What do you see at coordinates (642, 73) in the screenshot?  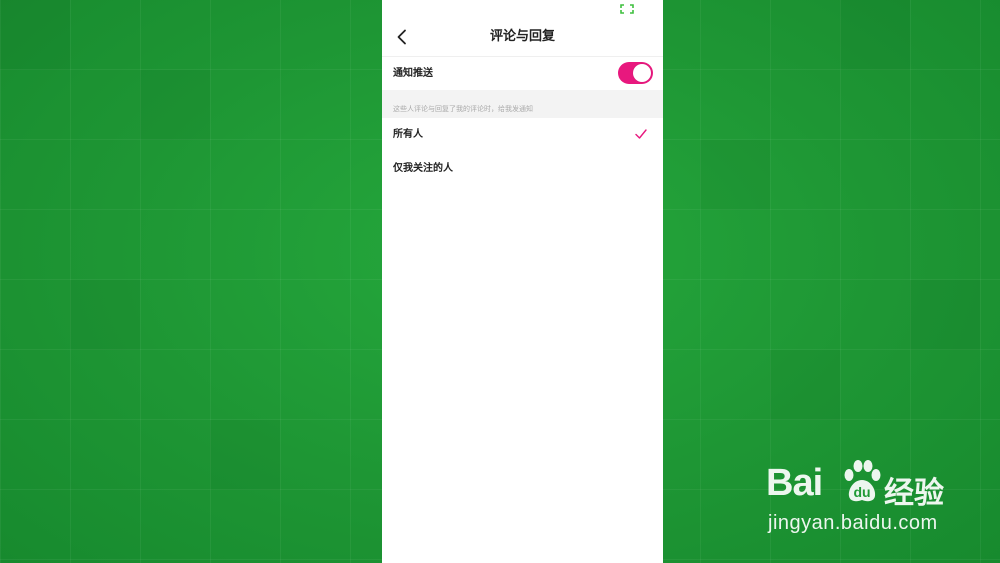 I see `toggle-knob` at bounding box center [642, 73].